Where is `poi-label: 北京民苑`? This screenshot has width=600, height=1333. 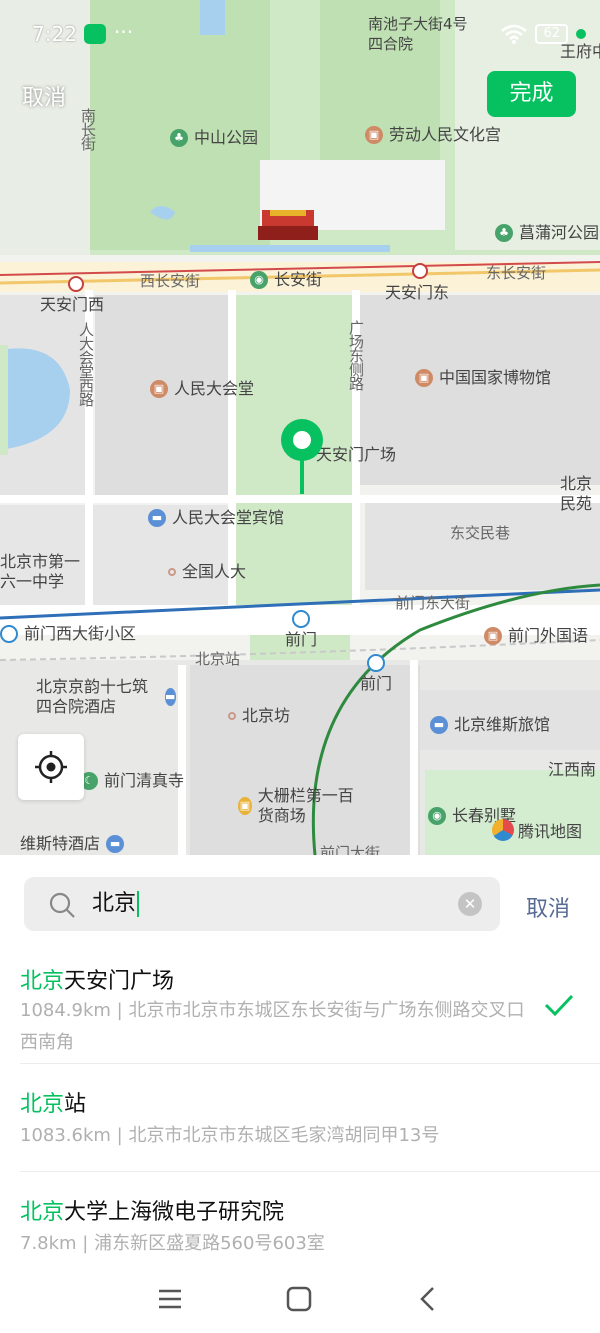 poi-label: 北京民苑 is located at coordinates (576, 493).